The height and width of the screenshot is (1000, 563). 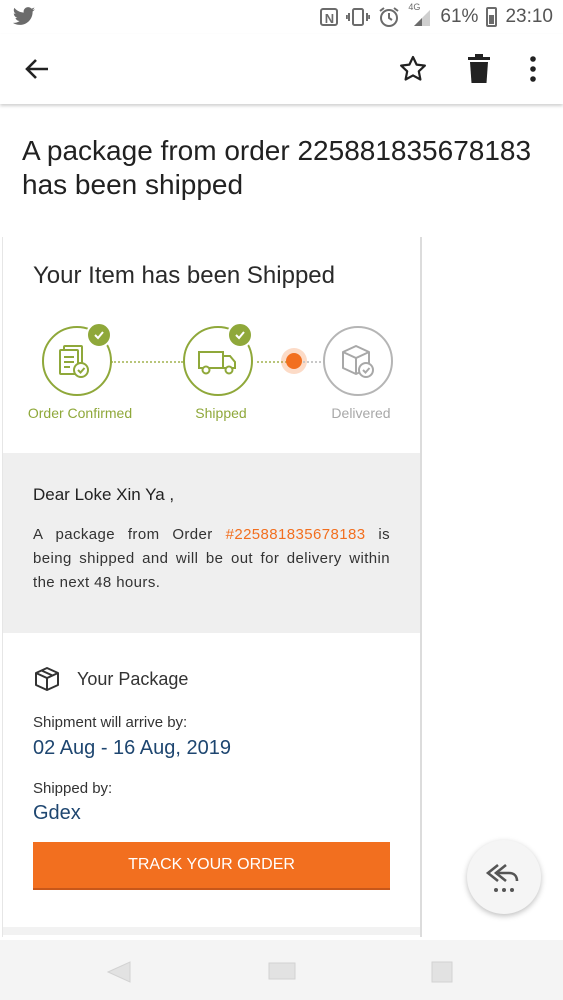 I want to click on step-label: Shipped, so click(x=221, y=413).